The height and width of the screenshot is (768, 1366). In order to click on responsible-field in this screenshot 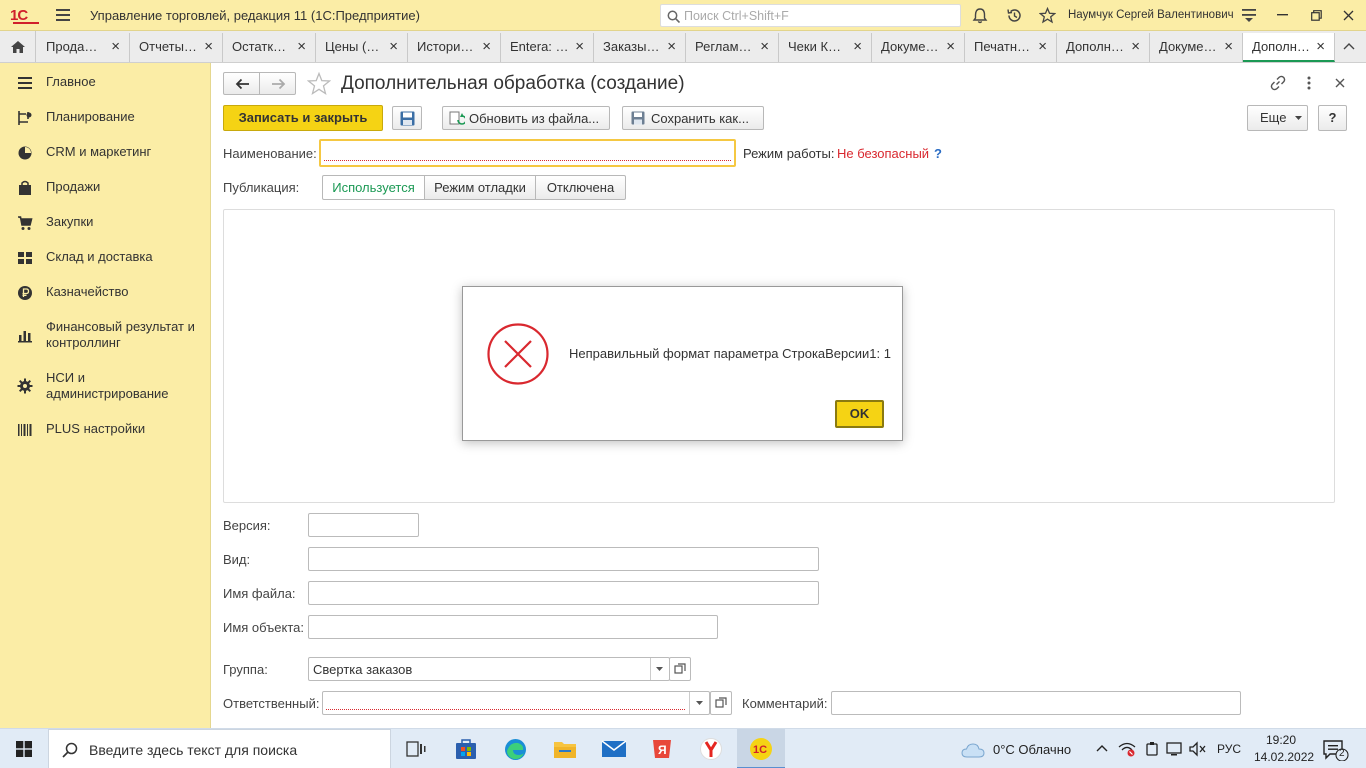, I will do `click(516, 703)`.